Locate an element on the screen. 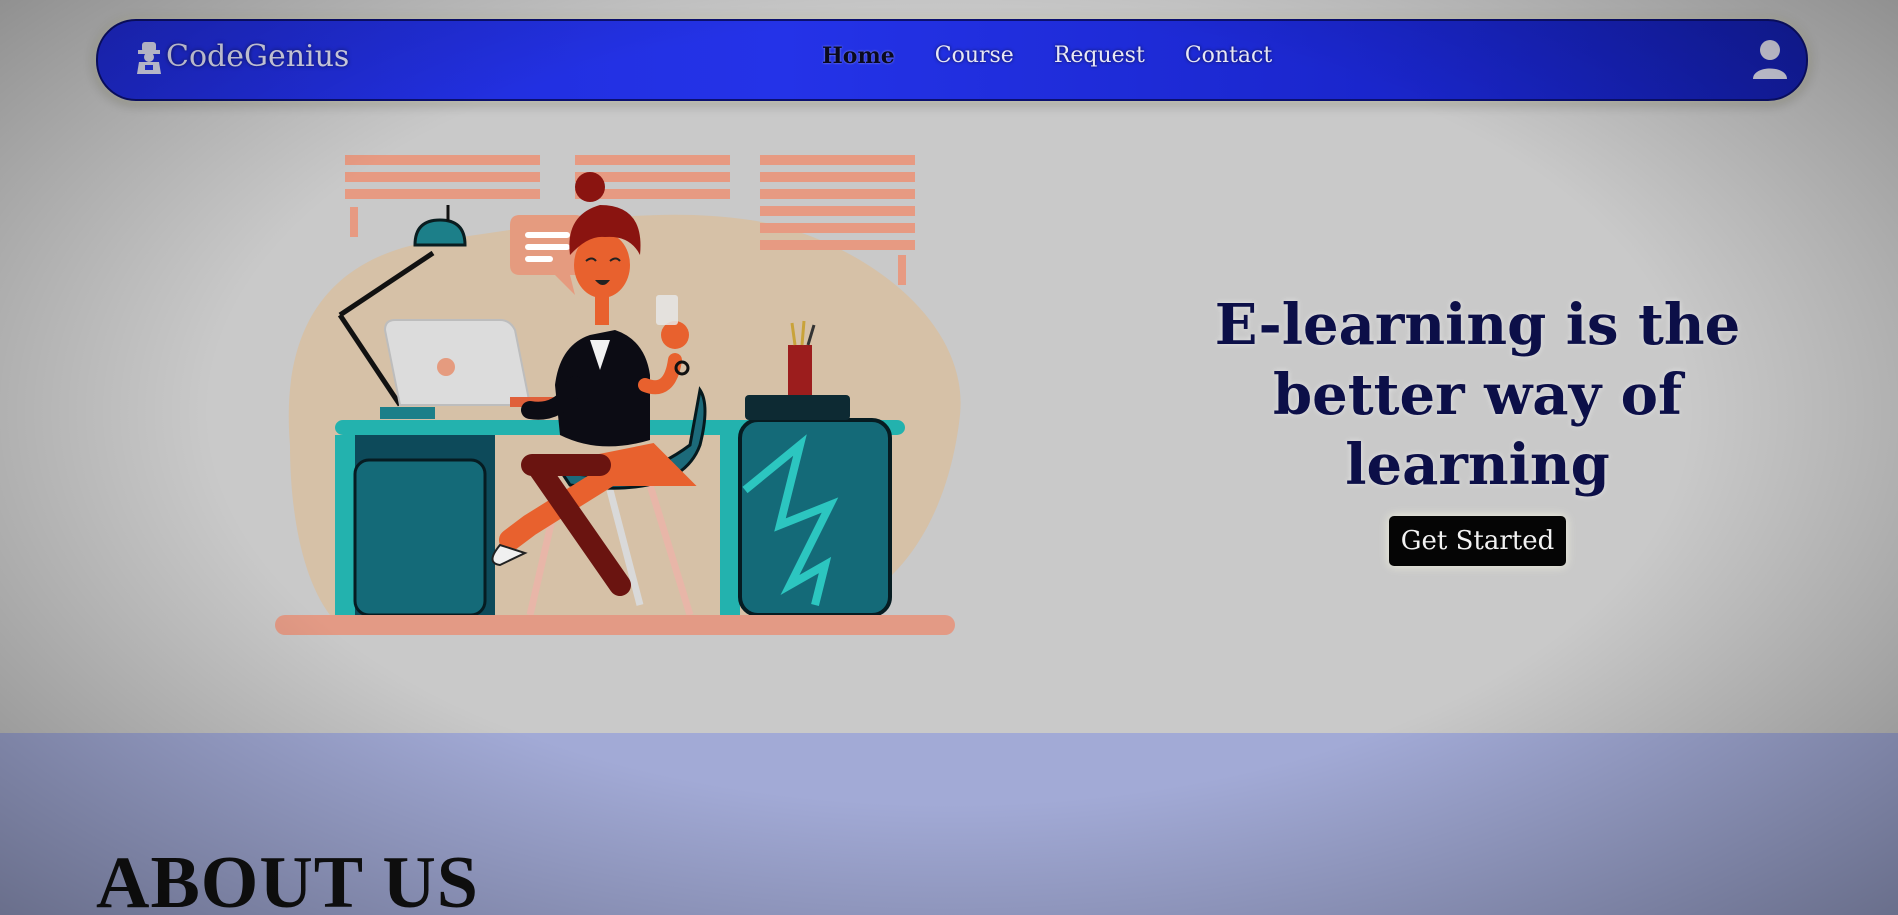  brand-name: CodeGenius is located at coordinates (258, 56).